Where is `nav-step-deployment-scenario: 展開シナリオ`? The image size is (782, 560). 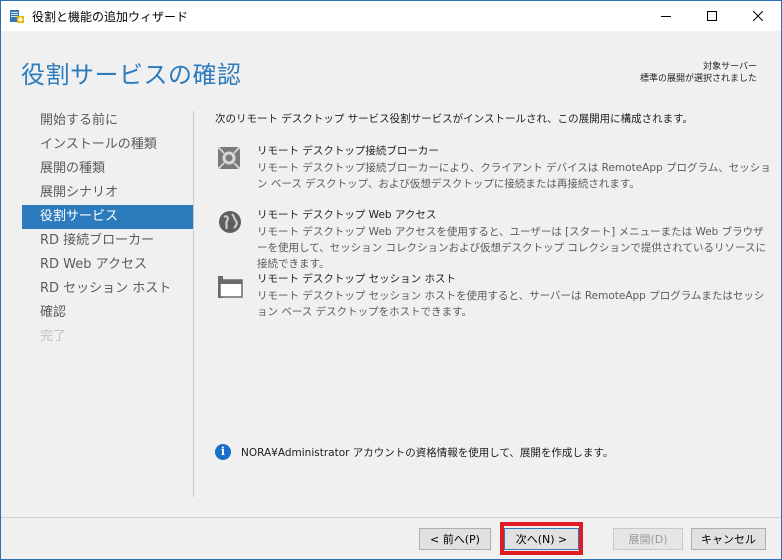 nav-step-deployment-scenario: 展開シナリオ is located at coordinates (107, 193).